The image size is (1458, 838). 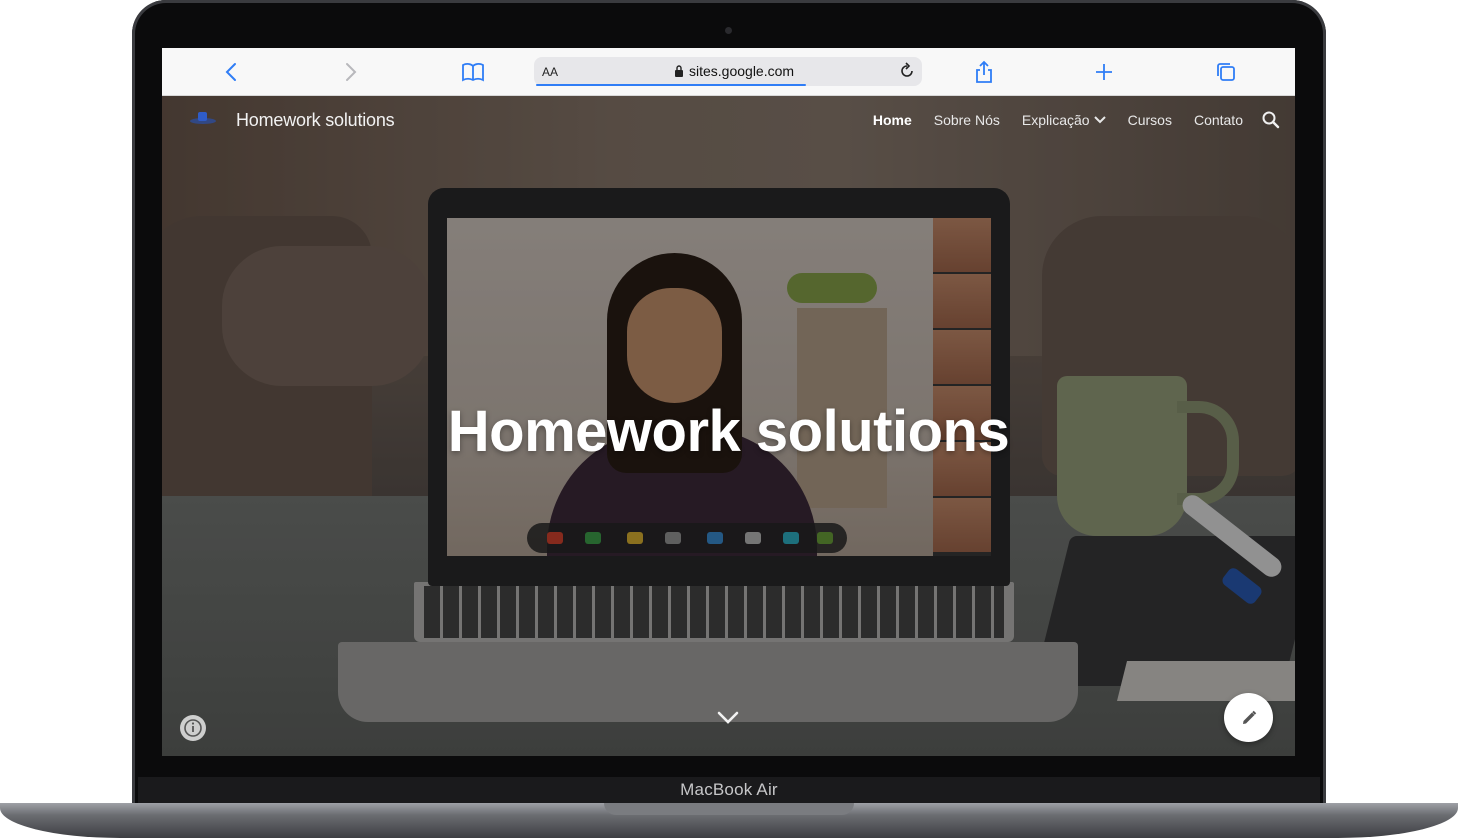 What do you see at coordinates (729, 809) in the screenshot?
I see `laptop-hinge-notch` at bounding box center [729, 809].